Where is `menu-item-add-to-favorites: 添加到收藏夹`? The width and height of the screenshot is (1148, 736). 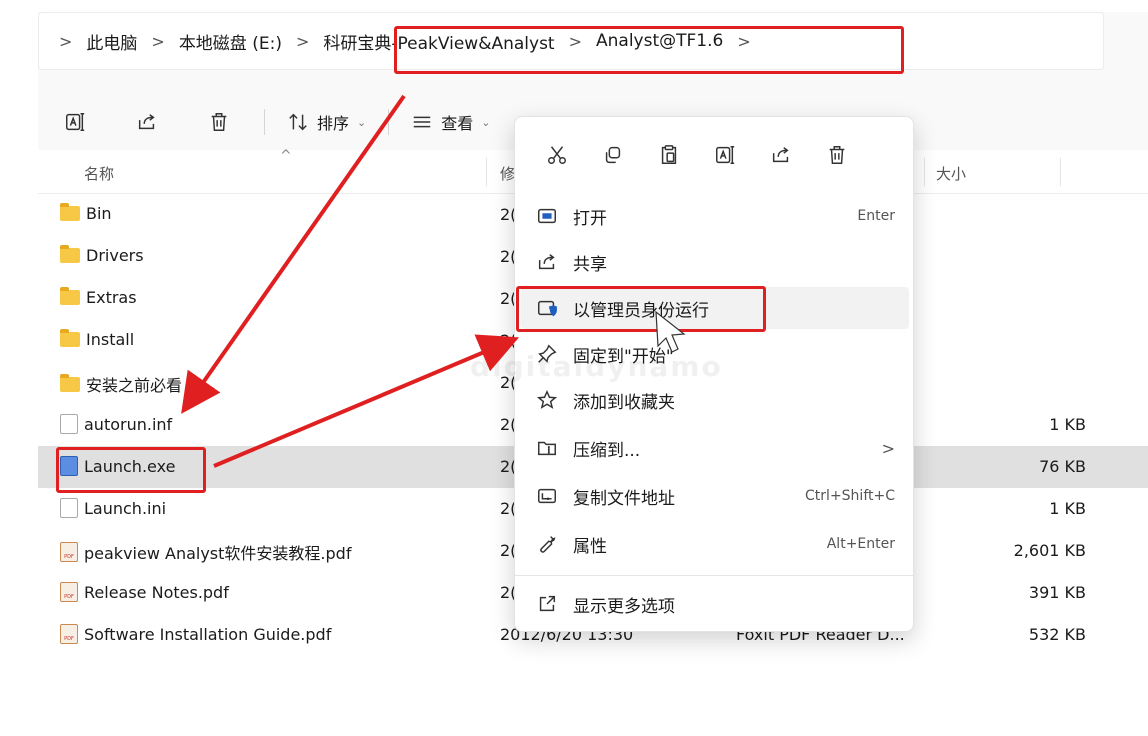 menu-item-add-to-favorites: 添加到收藏夹 is located at coordinates (715, 400).